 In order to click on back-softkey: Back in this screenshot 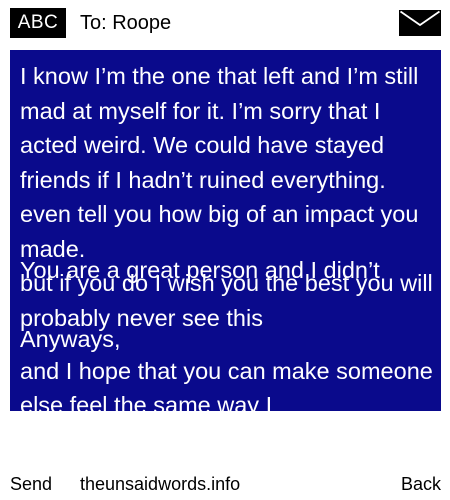, I will do `click(421, 484)`.